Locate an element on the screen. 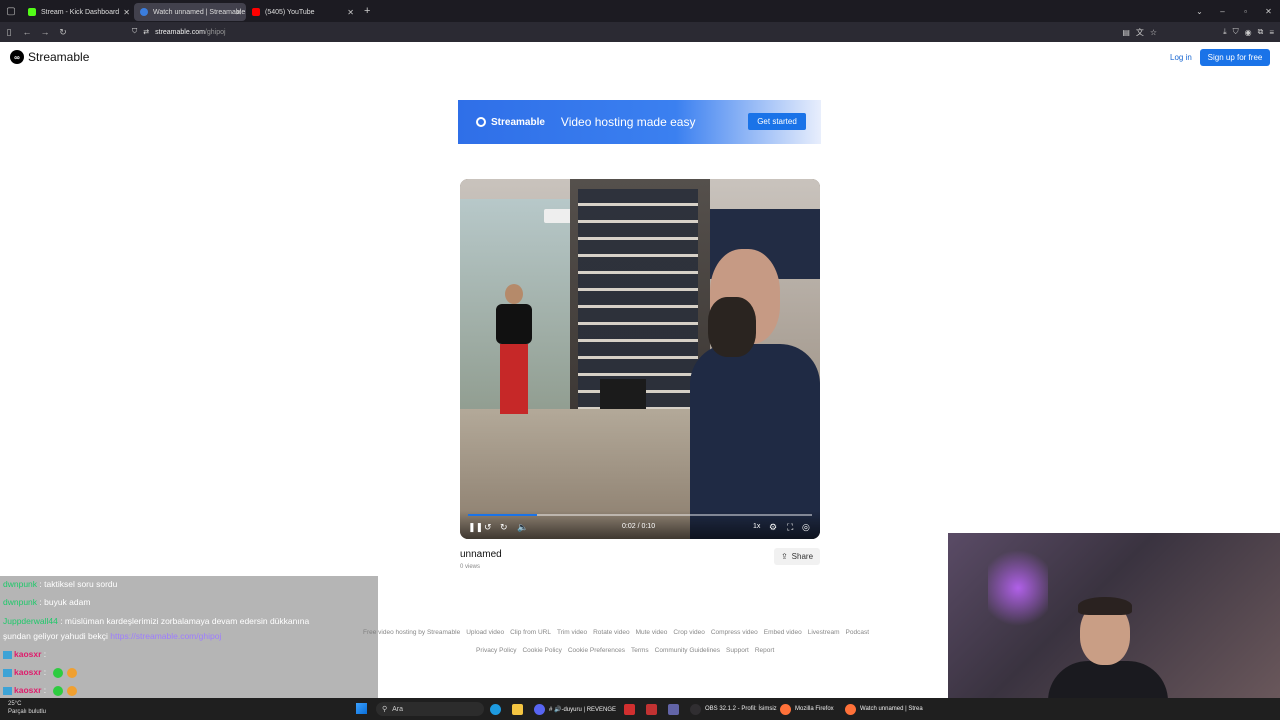  footer-link: Upload video is located at coordinates (485, 632).